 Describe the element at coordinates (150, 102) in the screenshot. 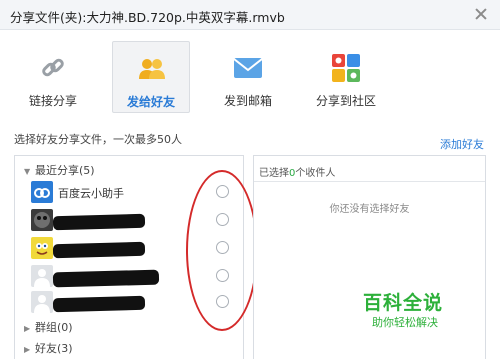

I see `tab-label: 发给好友` at that location.